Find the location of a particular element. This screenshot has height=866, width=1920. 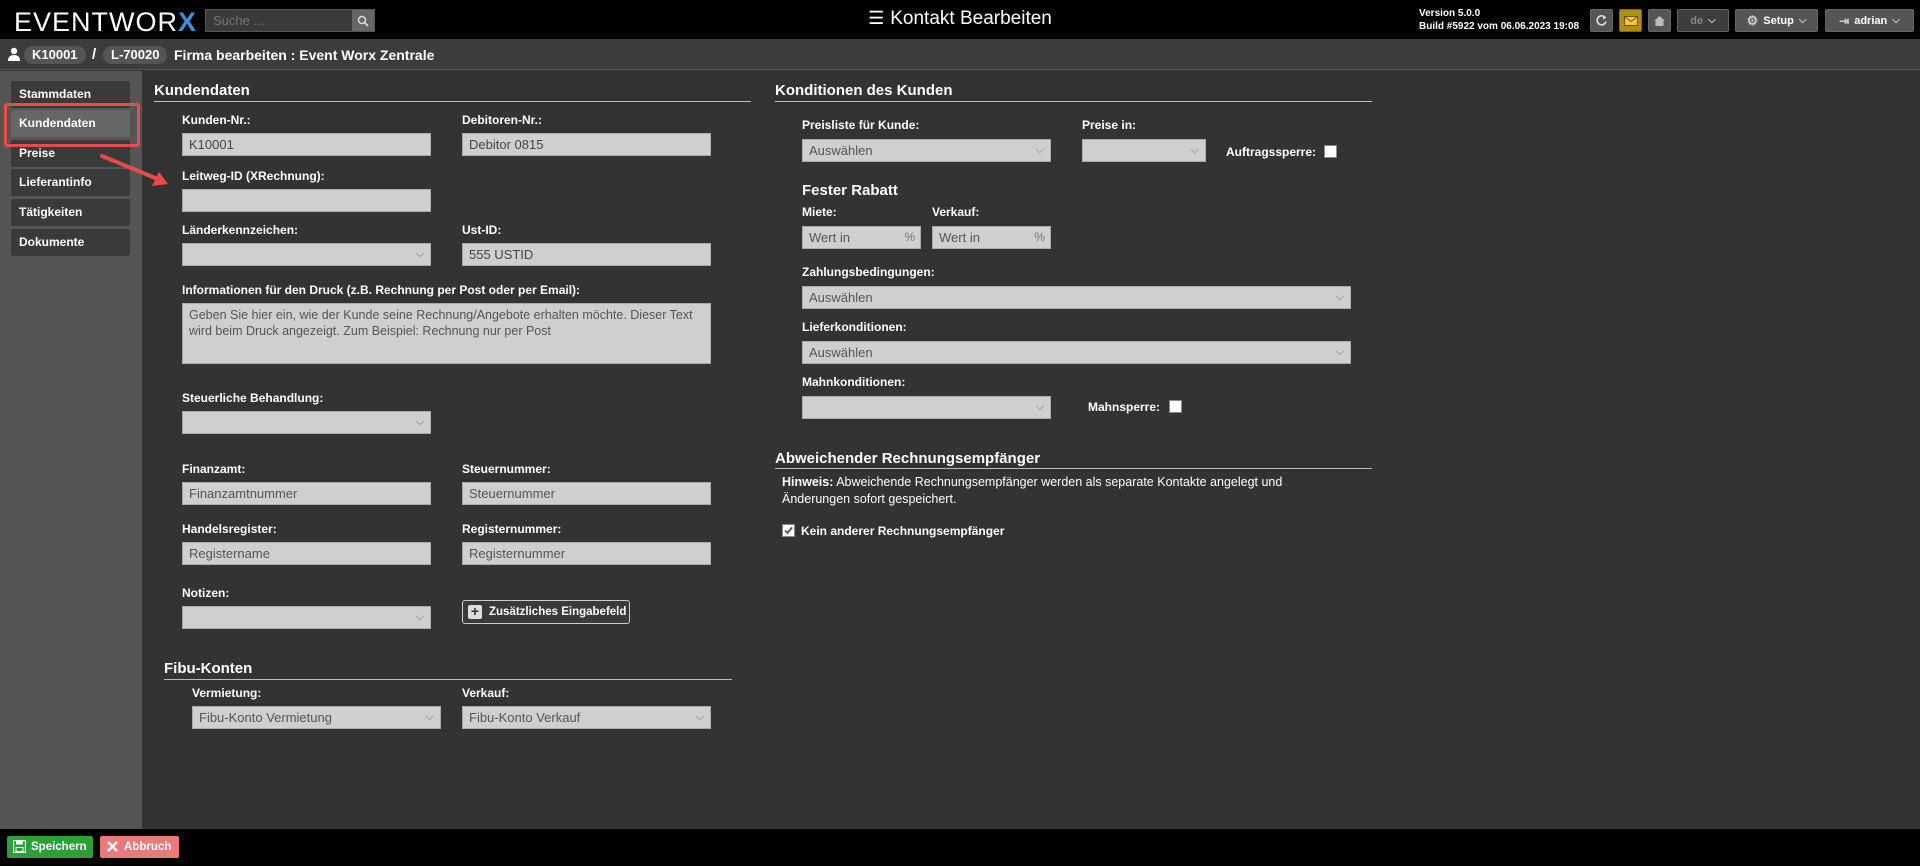

mail-button is located at coordinates (1630, 20).